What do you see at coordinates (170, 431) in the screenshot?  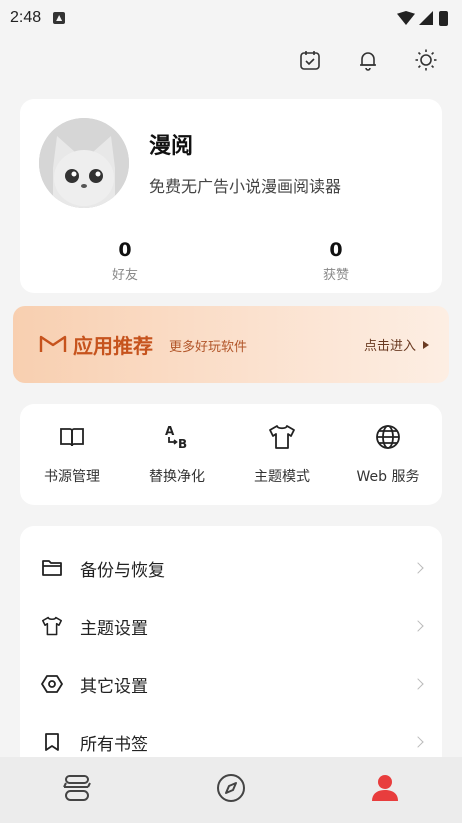 I see `svg-text: A` at bounding box center [170, 431].